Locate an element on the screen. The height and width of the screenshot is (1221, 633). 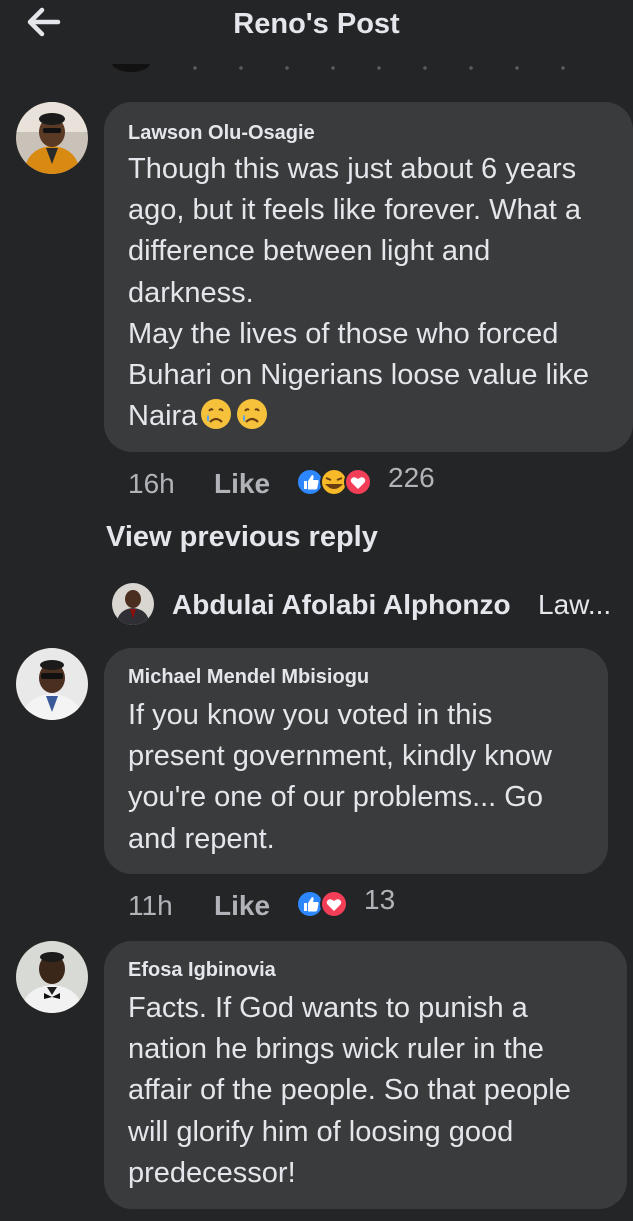
comment-timestamp: 16h is located at coordinates (151, 484).